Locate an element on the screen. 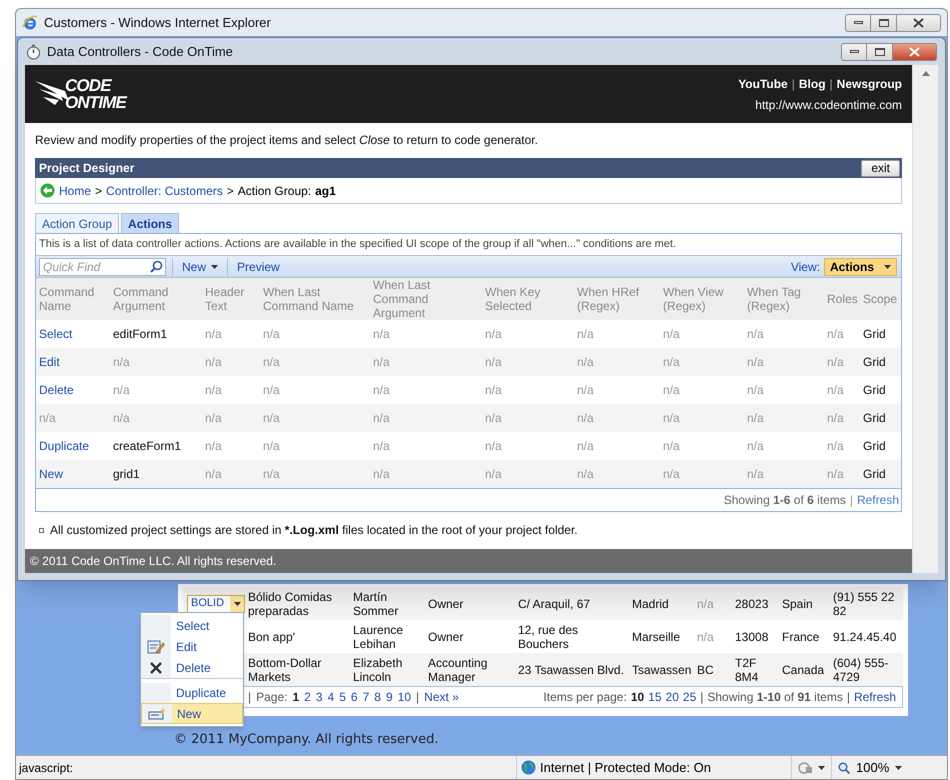  command-link: Edit is located at coordinates (49, 362).